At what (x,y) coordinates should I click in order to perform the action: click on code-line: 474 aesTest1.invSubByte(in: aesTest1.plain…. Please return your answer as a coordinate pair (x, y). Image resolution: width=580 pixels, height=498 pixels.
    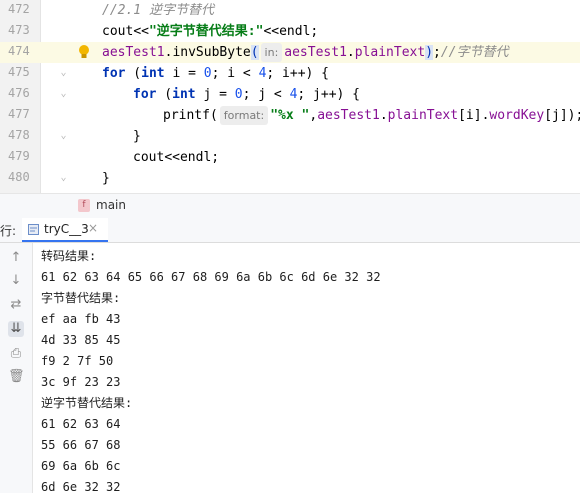
    Looking at the image, I should click on (290, 52).